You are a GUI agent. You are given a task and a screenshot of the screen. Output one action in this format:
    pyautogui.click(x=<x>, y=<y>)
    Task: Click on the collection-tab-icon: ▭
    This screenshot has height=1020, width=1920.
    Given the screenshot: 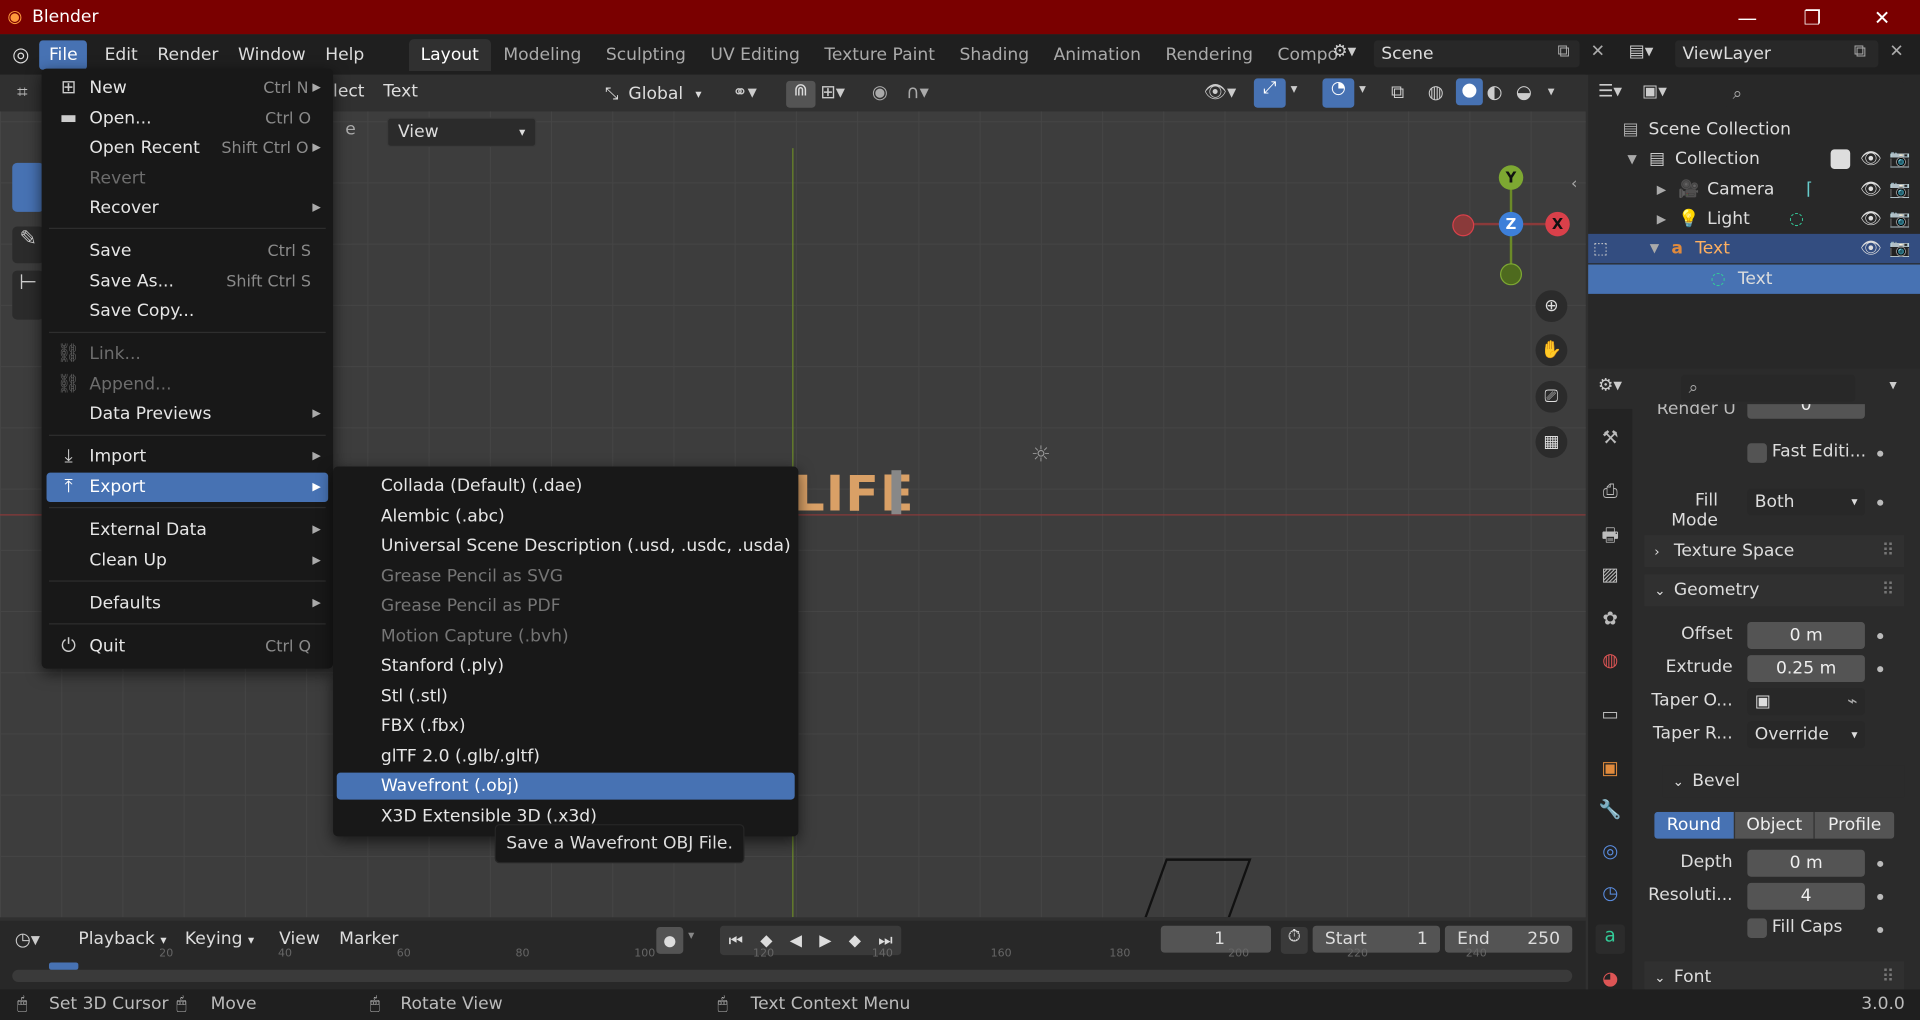 What is the action you would take?
    pyautogui.click(x=1610, y=717)
    